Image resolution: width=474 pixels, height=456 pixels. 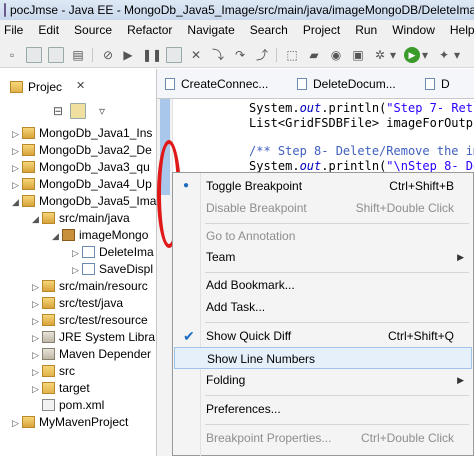 I want to click on close-icon: ✕, so click(x=80, y=85).